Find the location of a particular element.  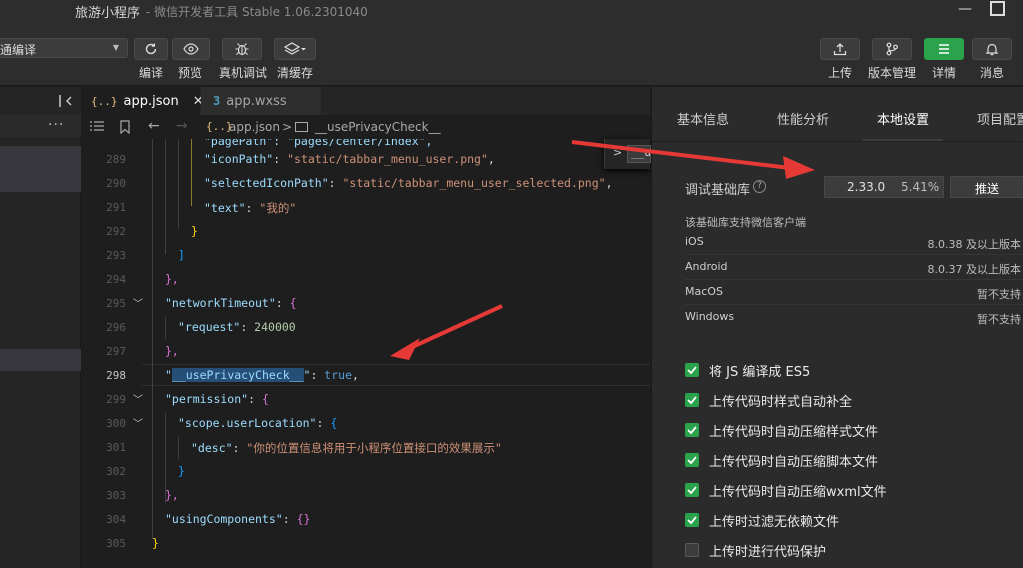

line-number: 301 is located at coordinates (116, 447).